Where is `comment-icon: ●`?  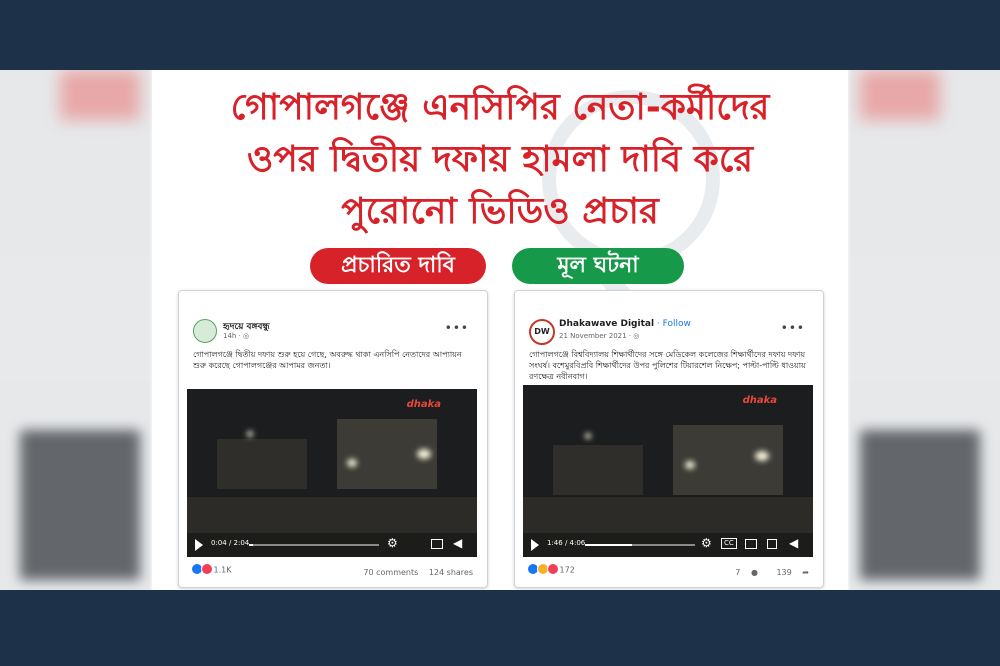
comment-icon: ● is located at coordinates (754, 572).